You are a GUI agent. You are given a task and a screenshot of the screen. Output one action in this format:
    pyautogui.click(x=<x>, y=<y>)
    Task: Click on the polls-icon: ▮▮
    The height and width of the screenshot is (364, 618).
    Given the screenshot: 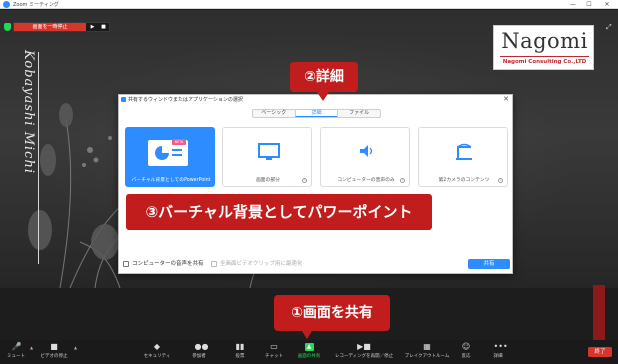 What is the action you would take?
    pyautogui.click(x=240, y=346)
    